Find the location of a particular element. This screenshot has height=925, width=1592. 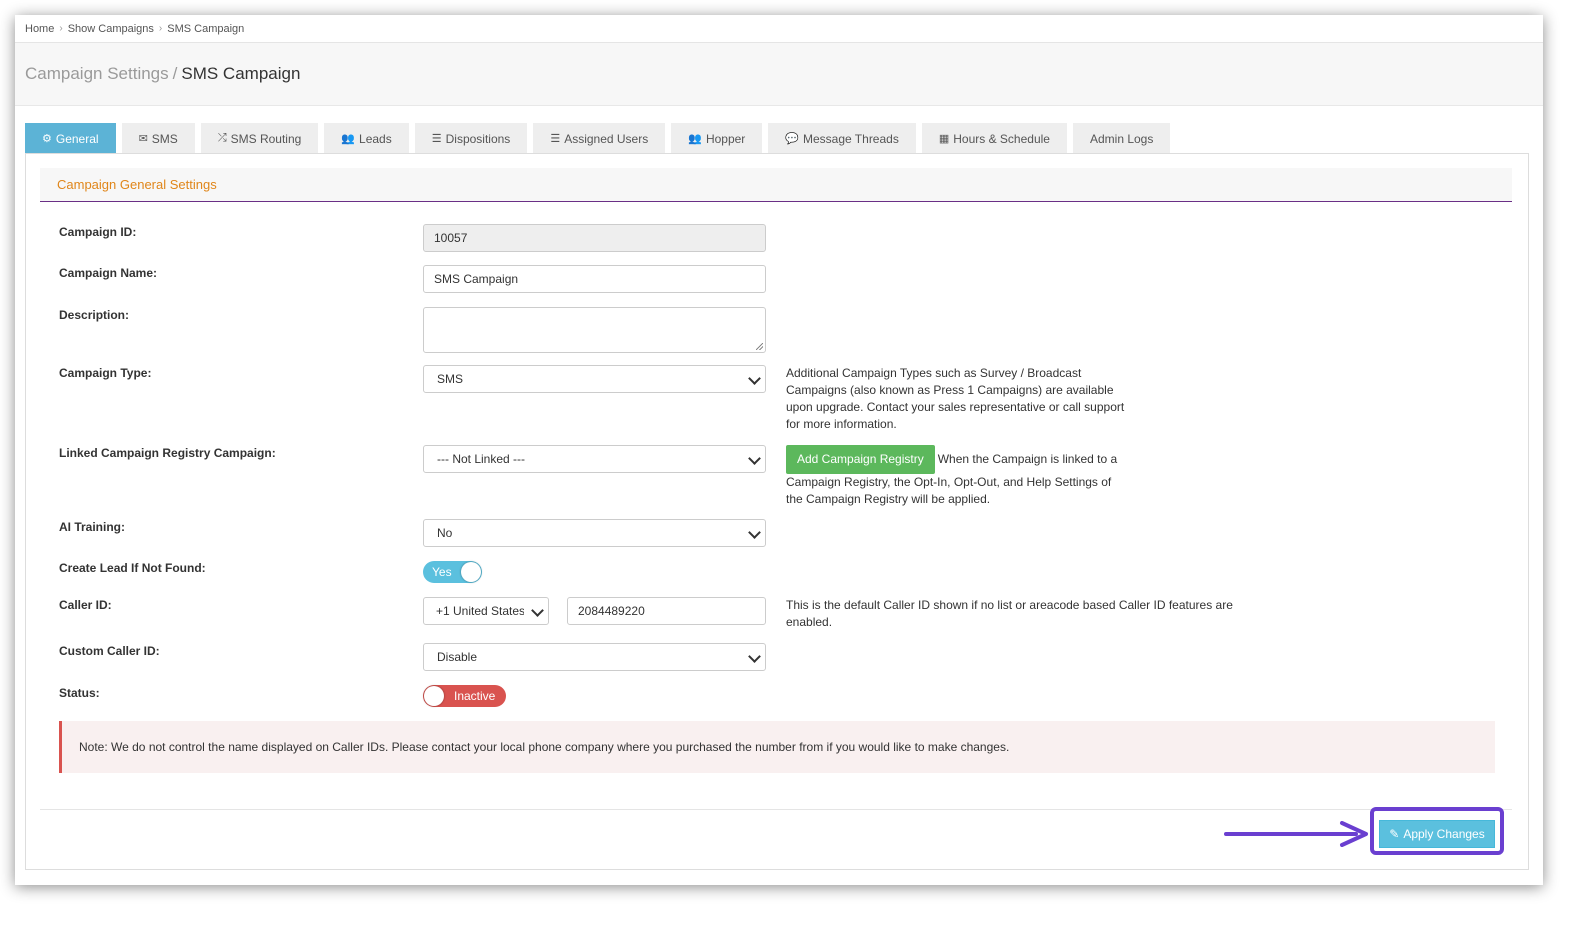

tab-label: Hopper is located at coordinates (725, 138).